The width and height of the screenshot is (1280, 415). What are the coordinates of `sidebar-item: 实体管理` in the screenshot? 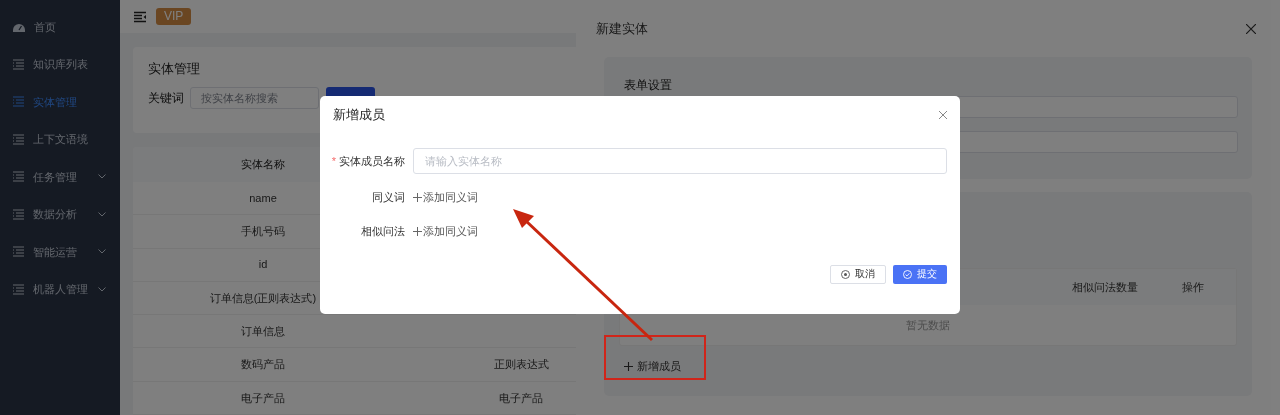 It's located at (60, 102).